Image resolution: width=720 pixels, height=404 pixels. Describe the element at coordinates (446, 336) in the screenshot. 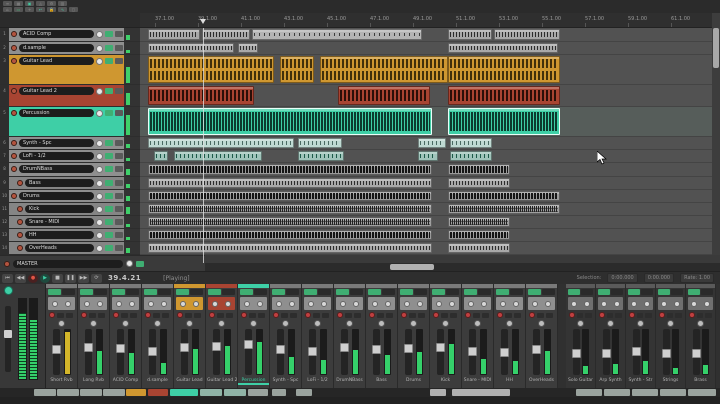

I see `mixer-strip-kick: Kick` at that location.